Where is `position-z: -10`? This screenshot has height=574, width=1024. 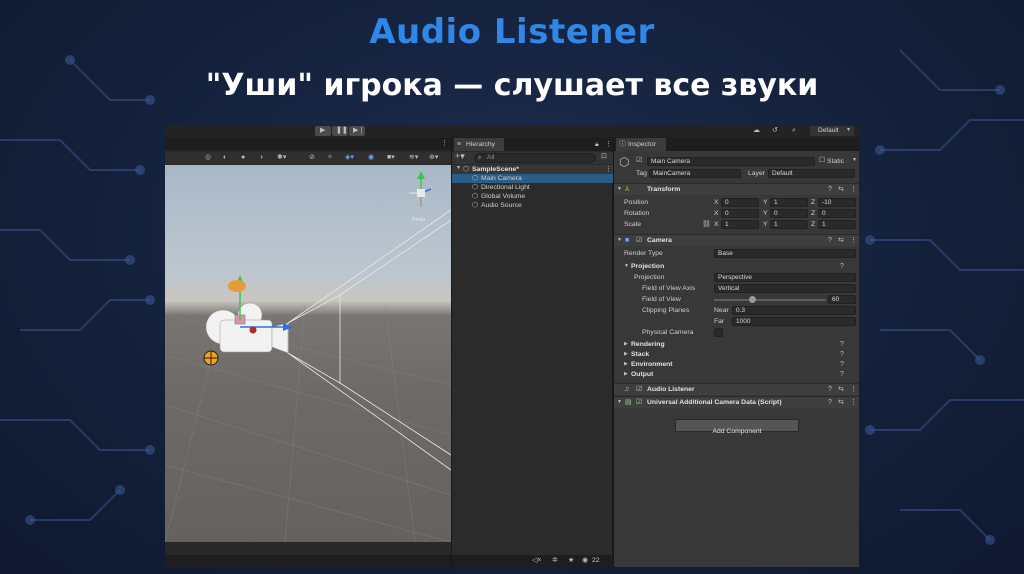 position-z: -10 is located at coordinates (837, 202).